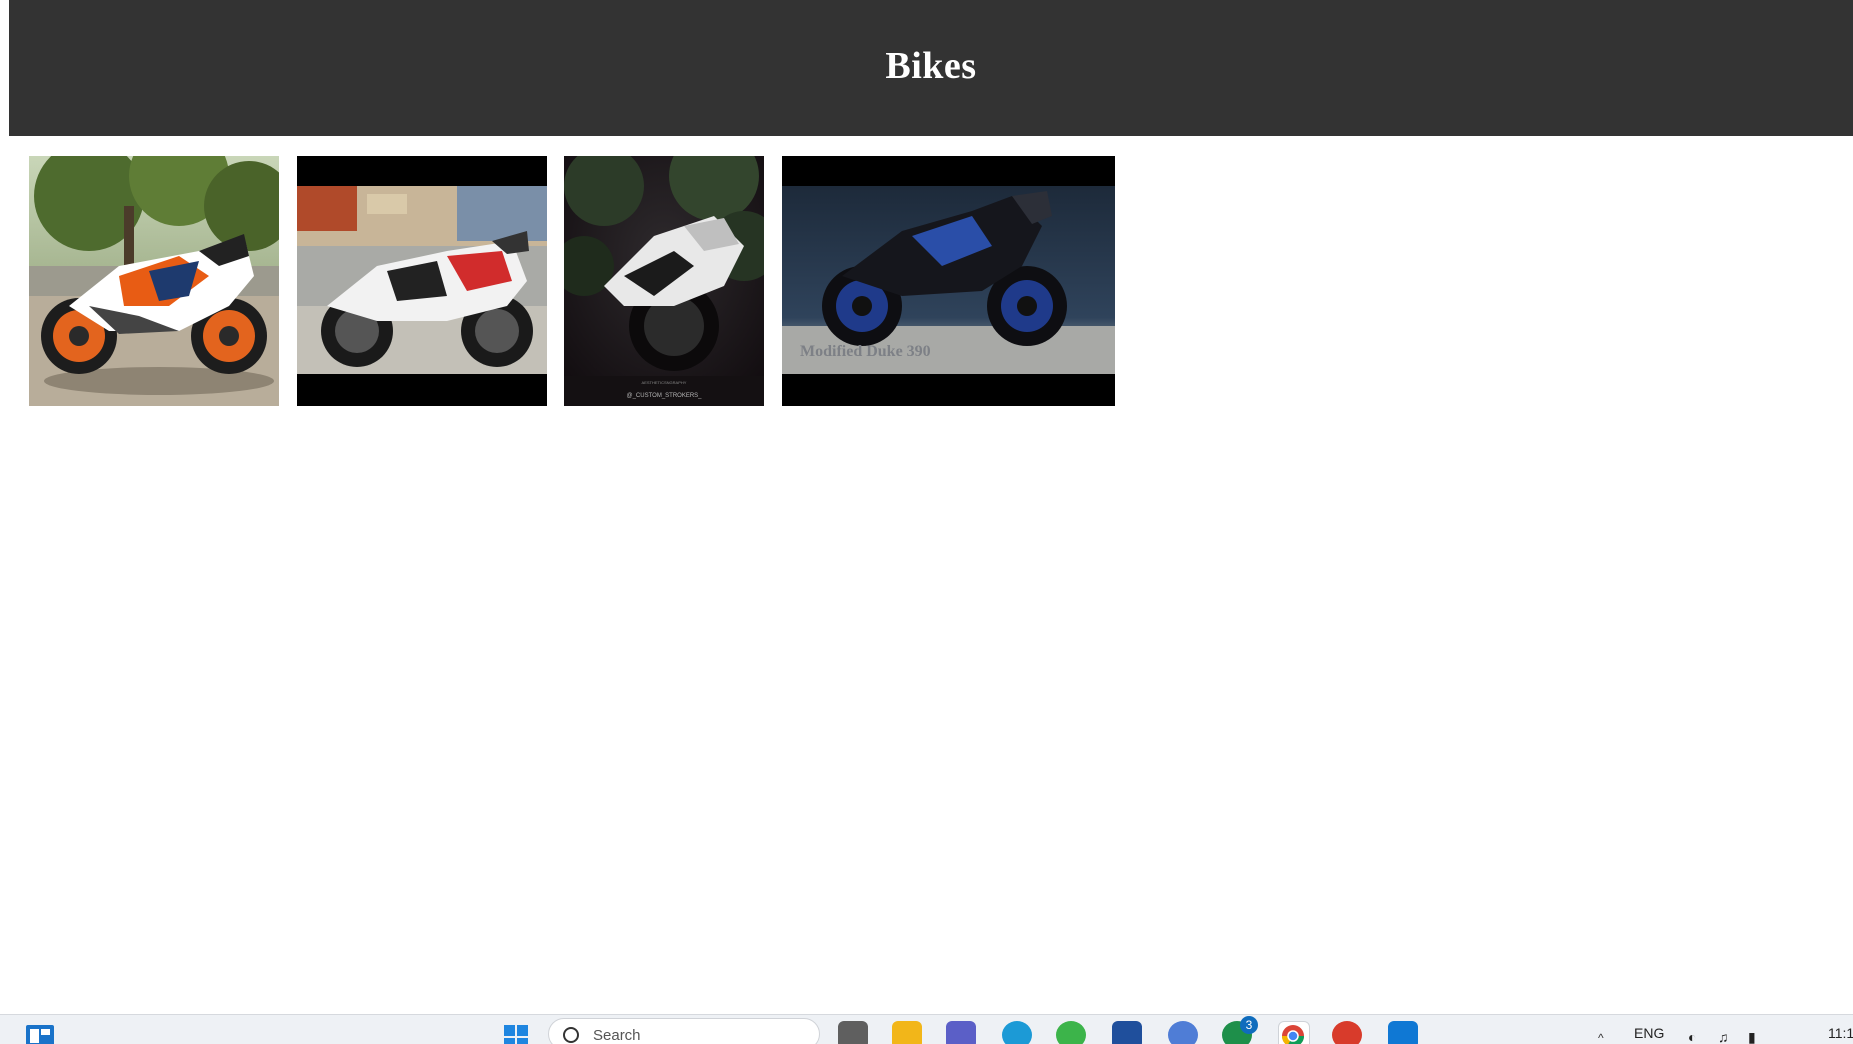  I want to click on wifi-icon: ◐, so click(1692, 1036).